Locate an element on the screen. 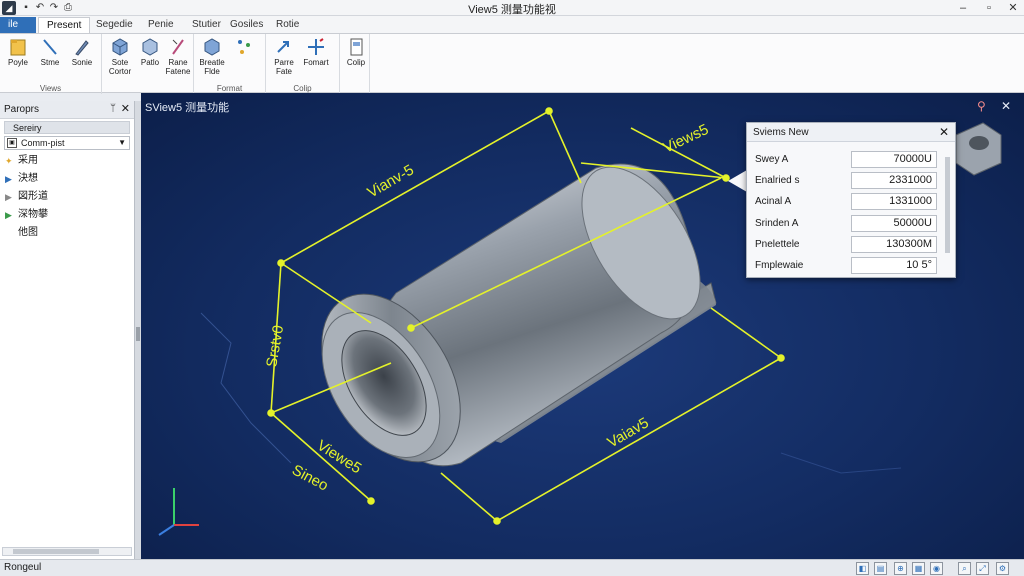  fit-icon: ⤢ is located at coordinates (982, 568).